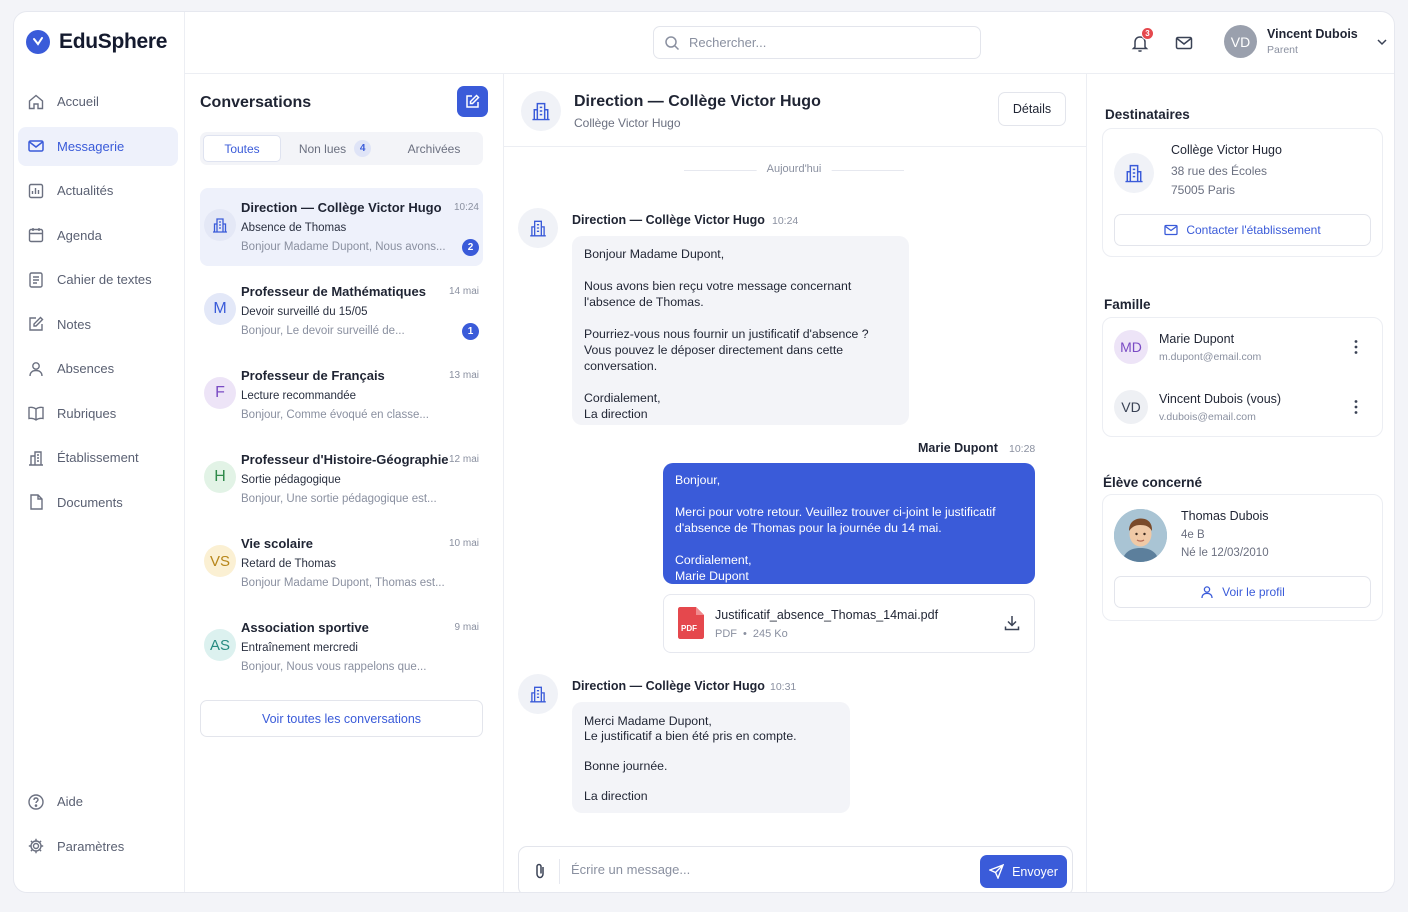 The width and height of the screenshot is (1408, 912). I want to click on sidebar-item-messagerie: Messagerie, so click(98, 146).